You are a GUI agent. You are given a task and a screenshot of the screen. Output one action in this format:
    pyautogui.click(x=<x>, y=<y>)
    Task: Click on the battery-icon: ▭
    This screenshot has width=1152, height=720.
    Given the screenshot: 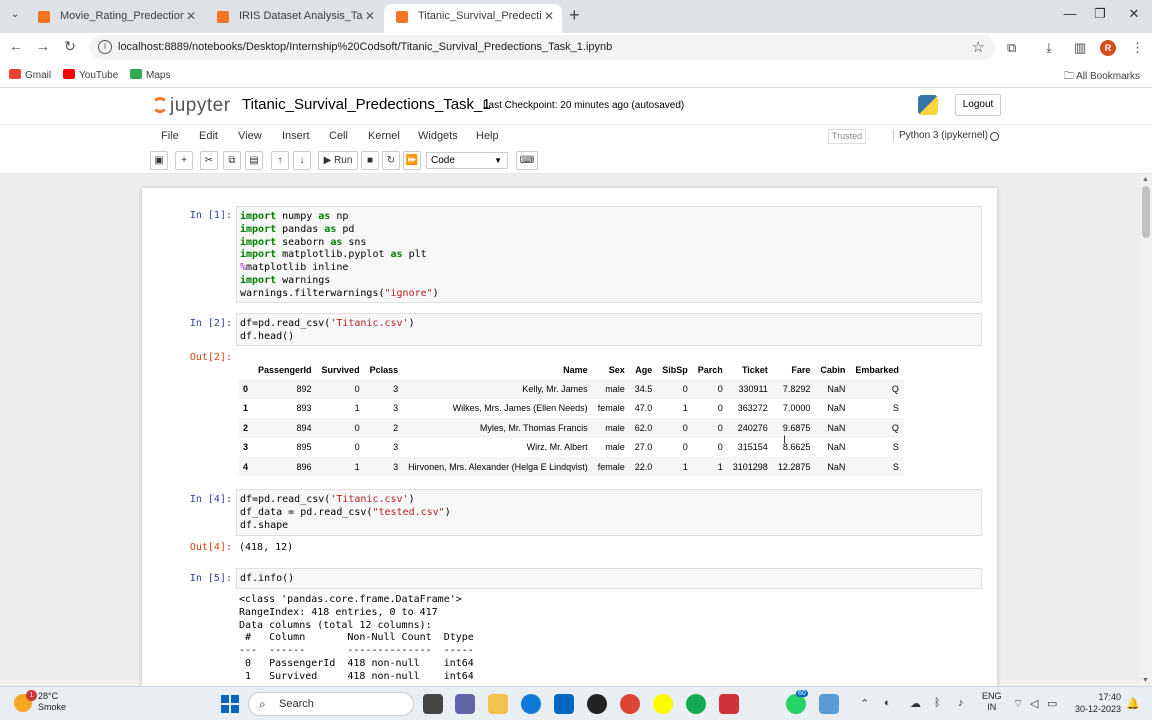 What is the action you would take?
    pyautogui.click(x=1052, y=703)
    